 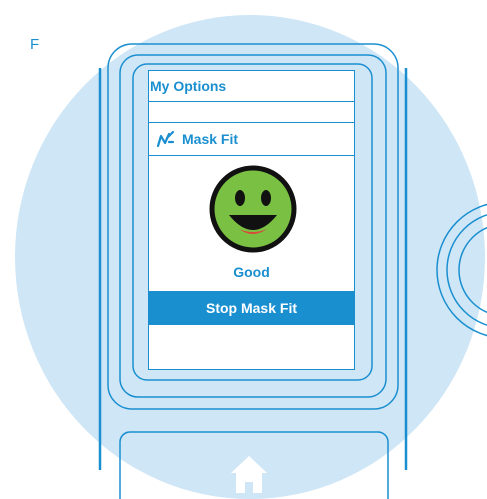 What do you see at coordinates (210, 139) in the screenshot?
I see `menu-item-label: Mask Fit` at bounding box center [210, 139].